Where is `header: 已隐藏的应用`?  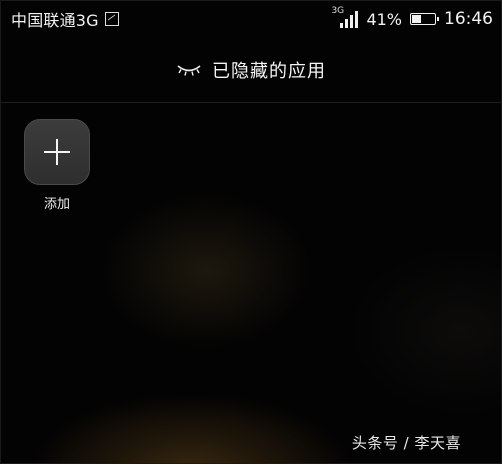 header: 已隐藏的应用 is located at coordinates (251, 70).